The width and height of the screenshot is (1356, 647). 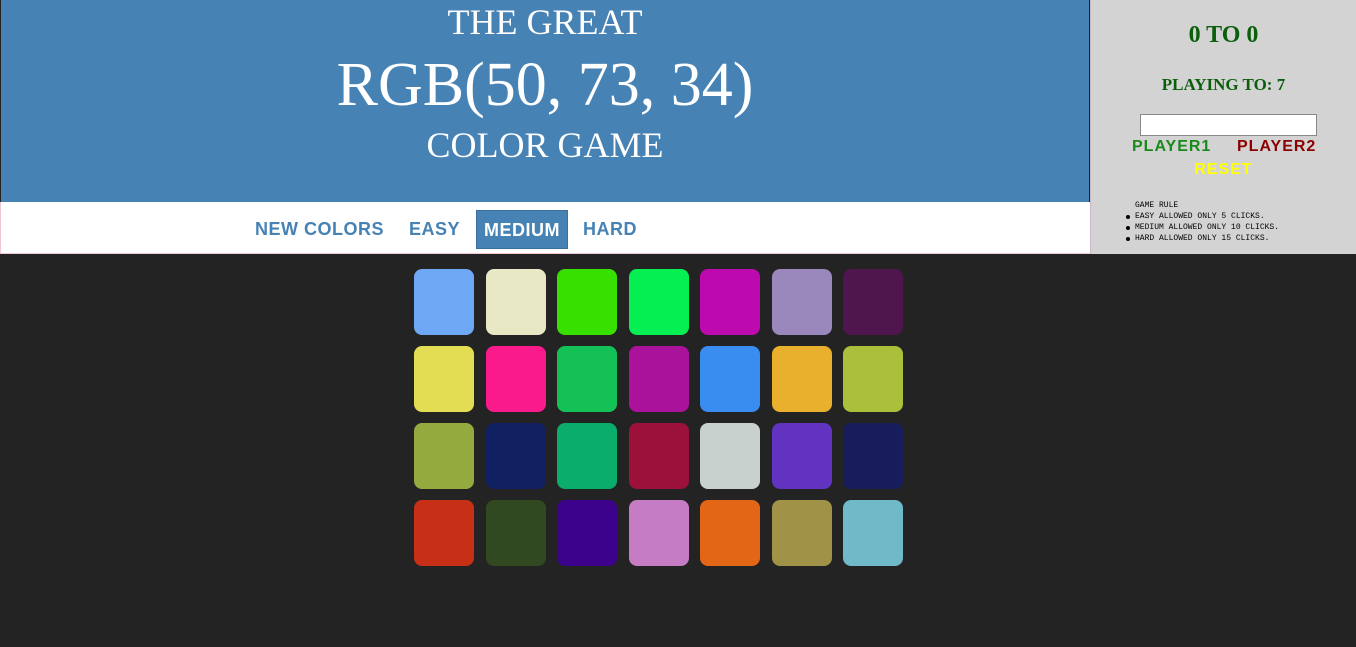 What do you see at coordinates (610, 229) in the screenshot?
I see `hard-button: HARD` at bounding box center [610, 229].